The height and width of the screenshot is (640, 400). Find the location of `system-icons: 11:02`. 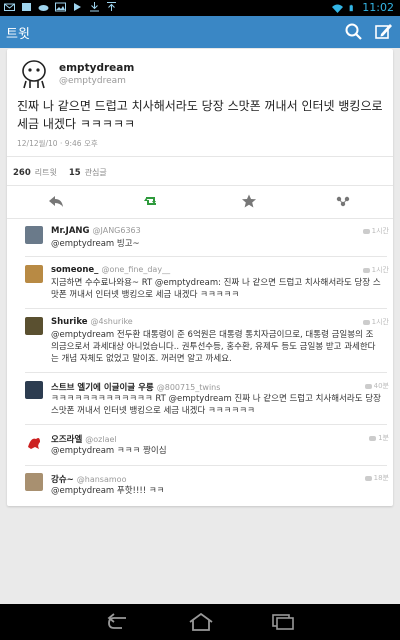

system-icons: 11:02 is located at coordinates (363, 7).